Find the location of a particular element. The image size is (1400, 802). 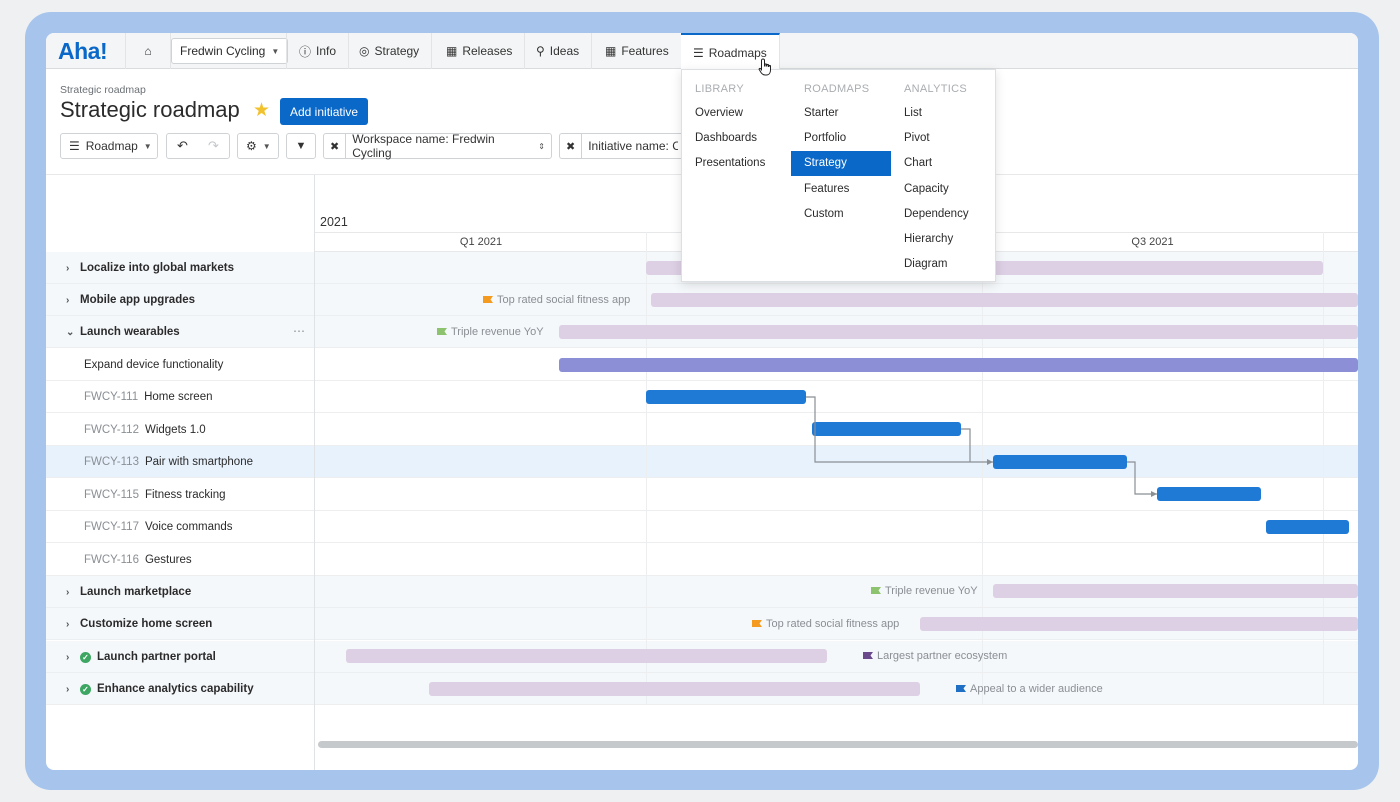

menu-item-overview: Overview is located at coordinates (730, 112).